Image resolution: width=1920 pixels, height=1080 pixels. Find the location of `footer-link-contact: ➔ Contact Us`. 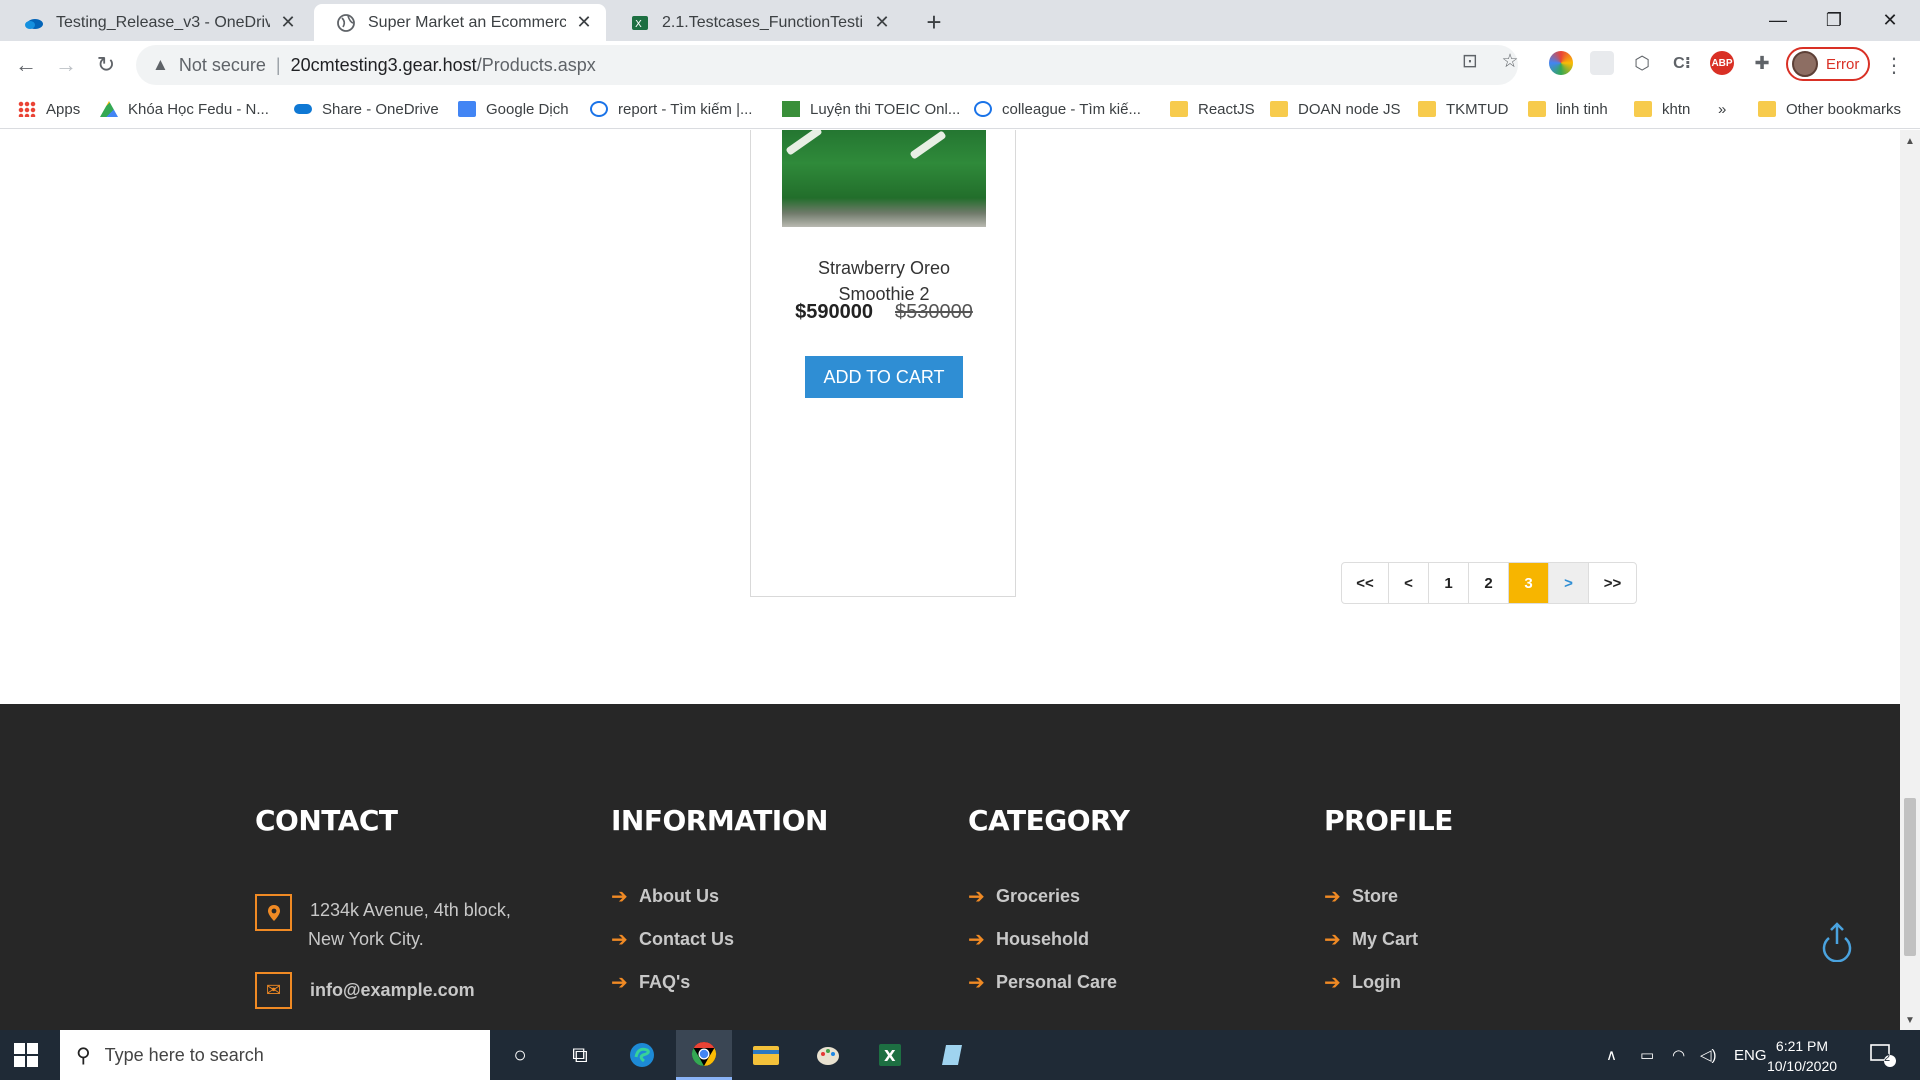

footer-link-contact: ➔ Contact Us is located at coordinates (719, 939).